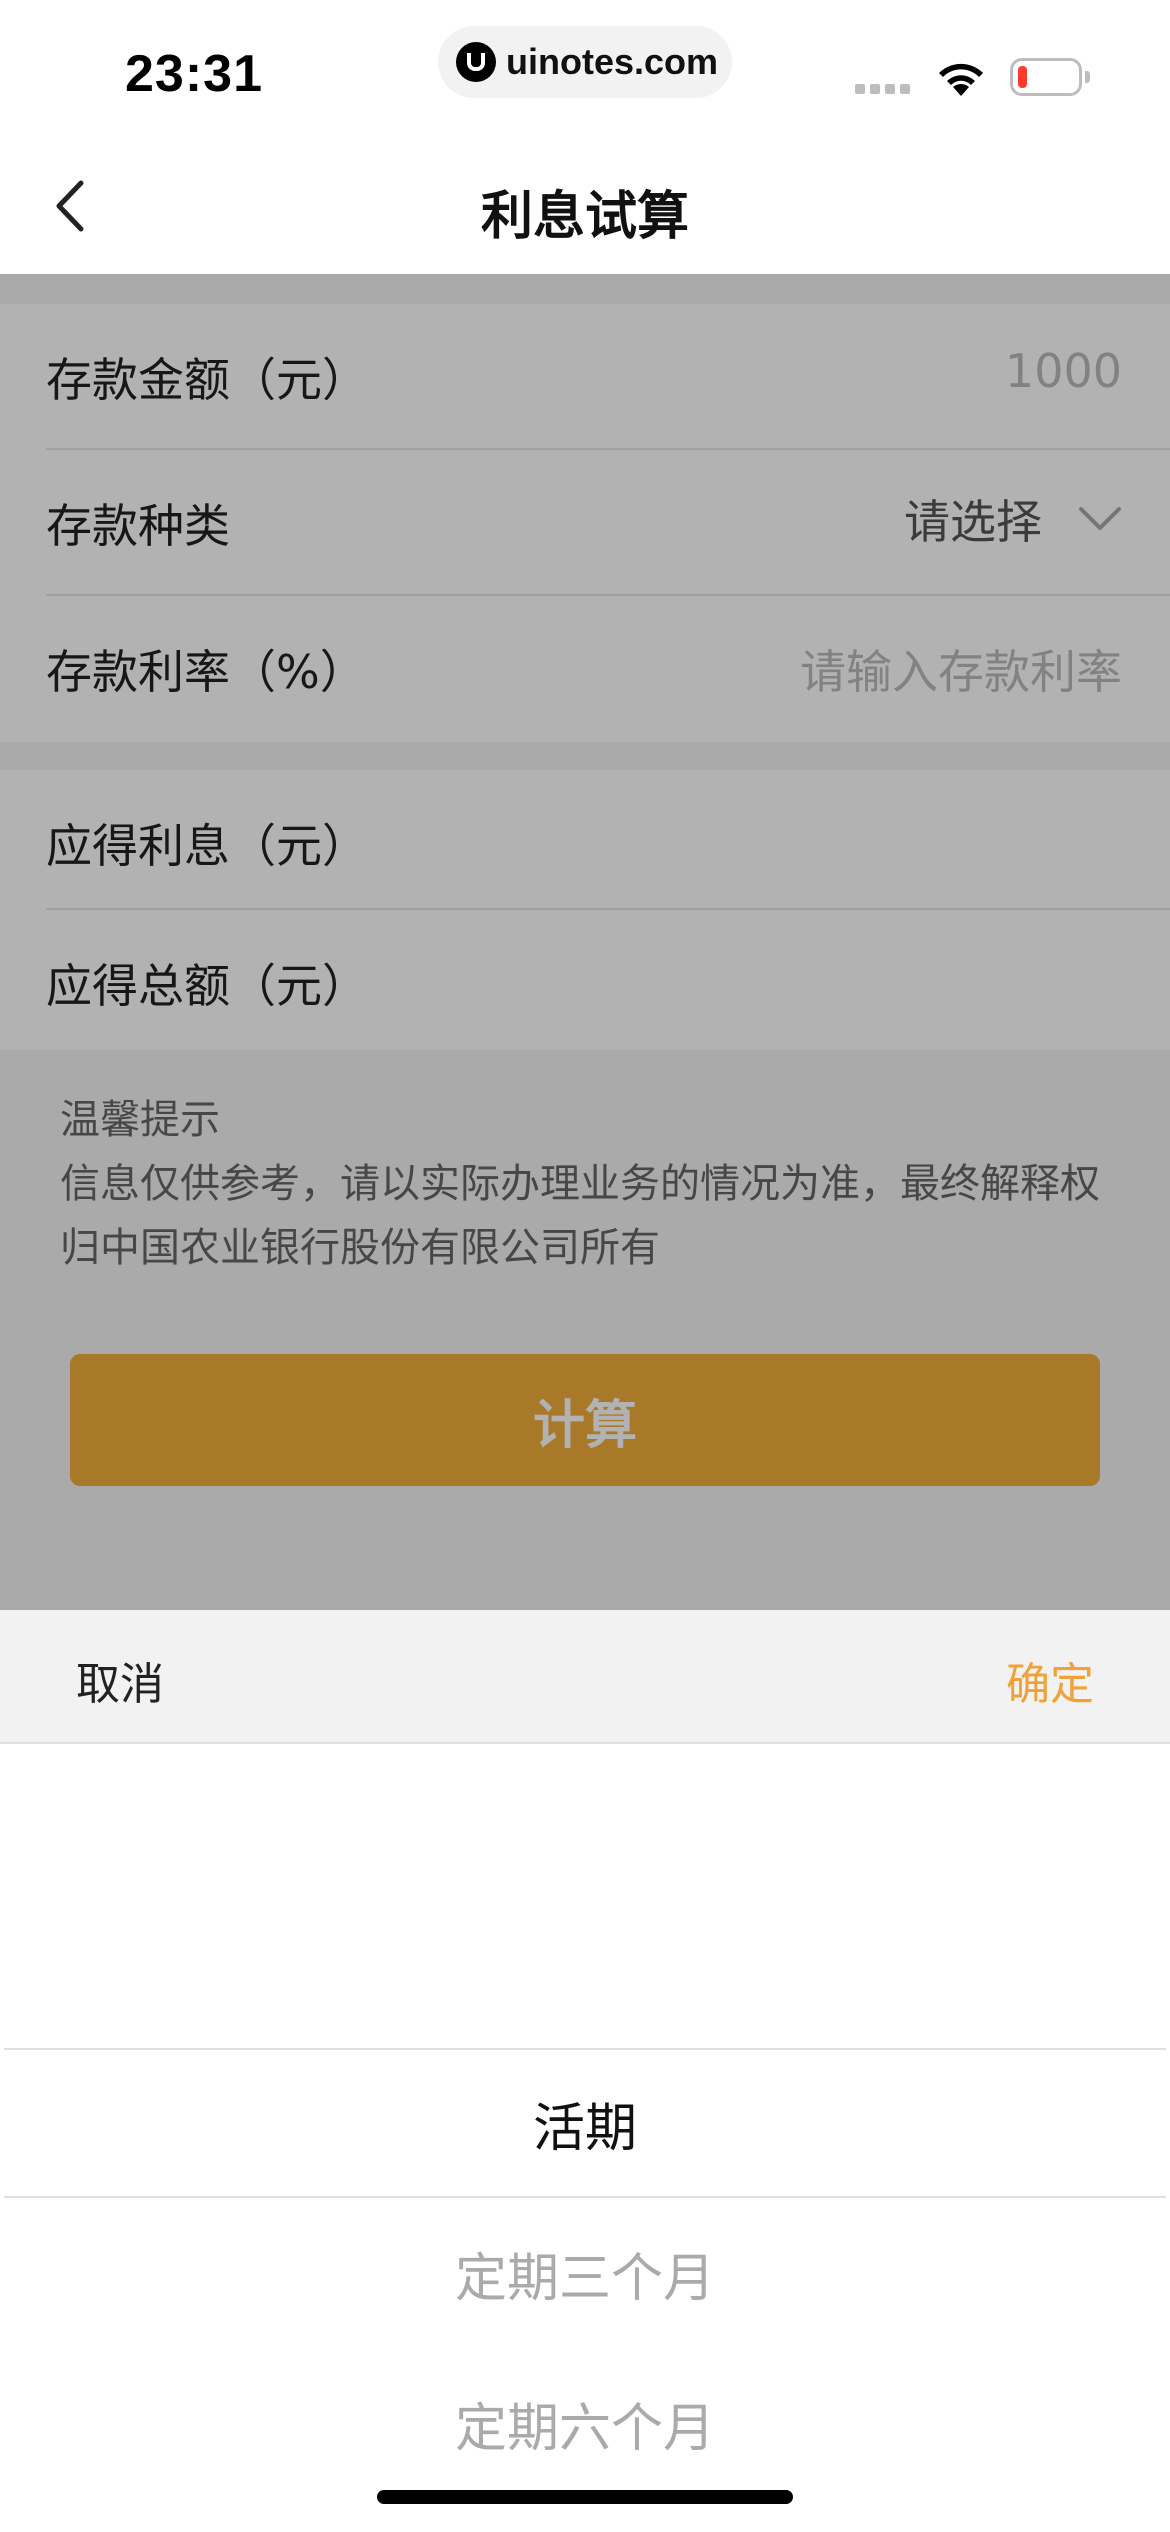 The height and width of the screenshot is (2532, 1170). What do you see at coordinates (584, 217) in the screenshot?
I see `page-title: 利息试算` at bounding box center [584, 217].